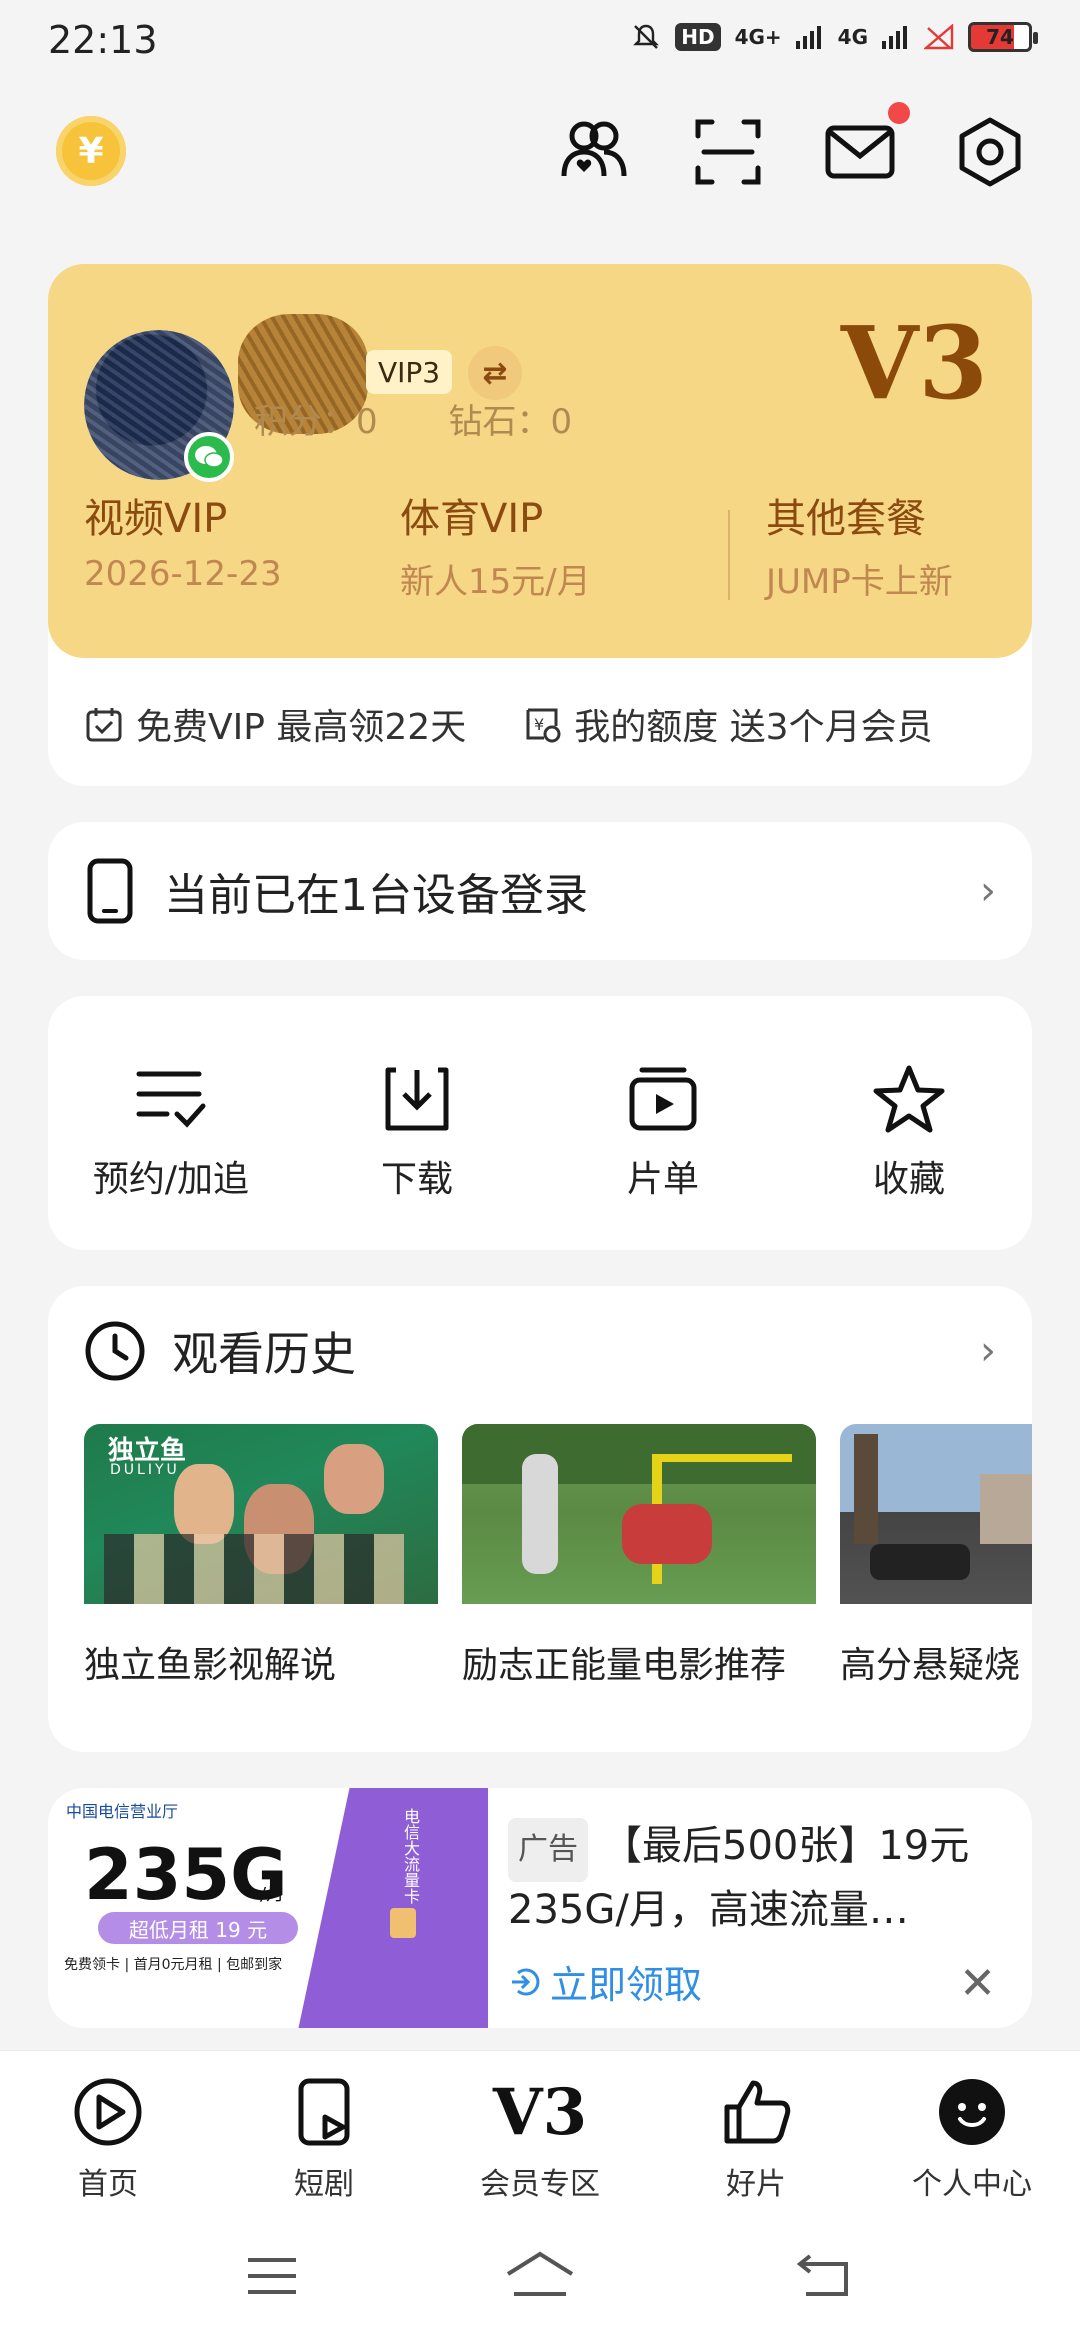 The image size is (1080, 2340). I want to click on status-bar: 22:13 HD 4G+ 4G 74, so click(540, 42).